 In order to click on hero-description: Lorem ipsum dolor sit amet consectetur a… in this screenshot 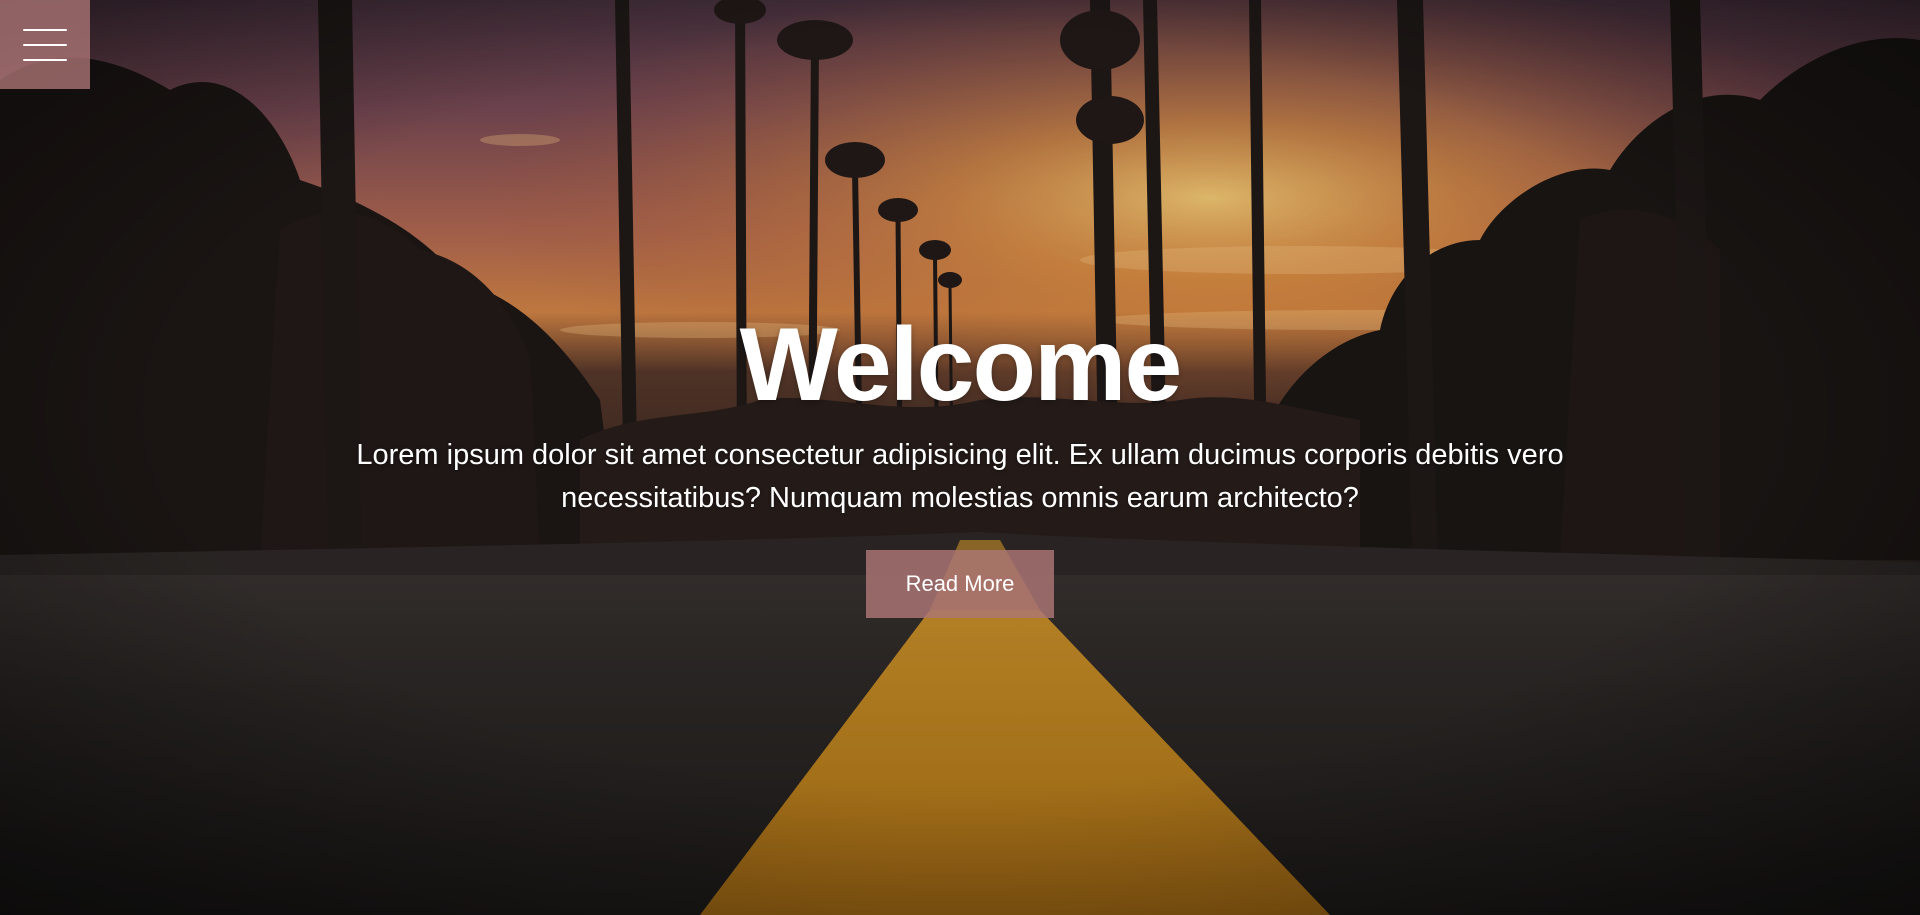, I will do `click(960, 476)`.